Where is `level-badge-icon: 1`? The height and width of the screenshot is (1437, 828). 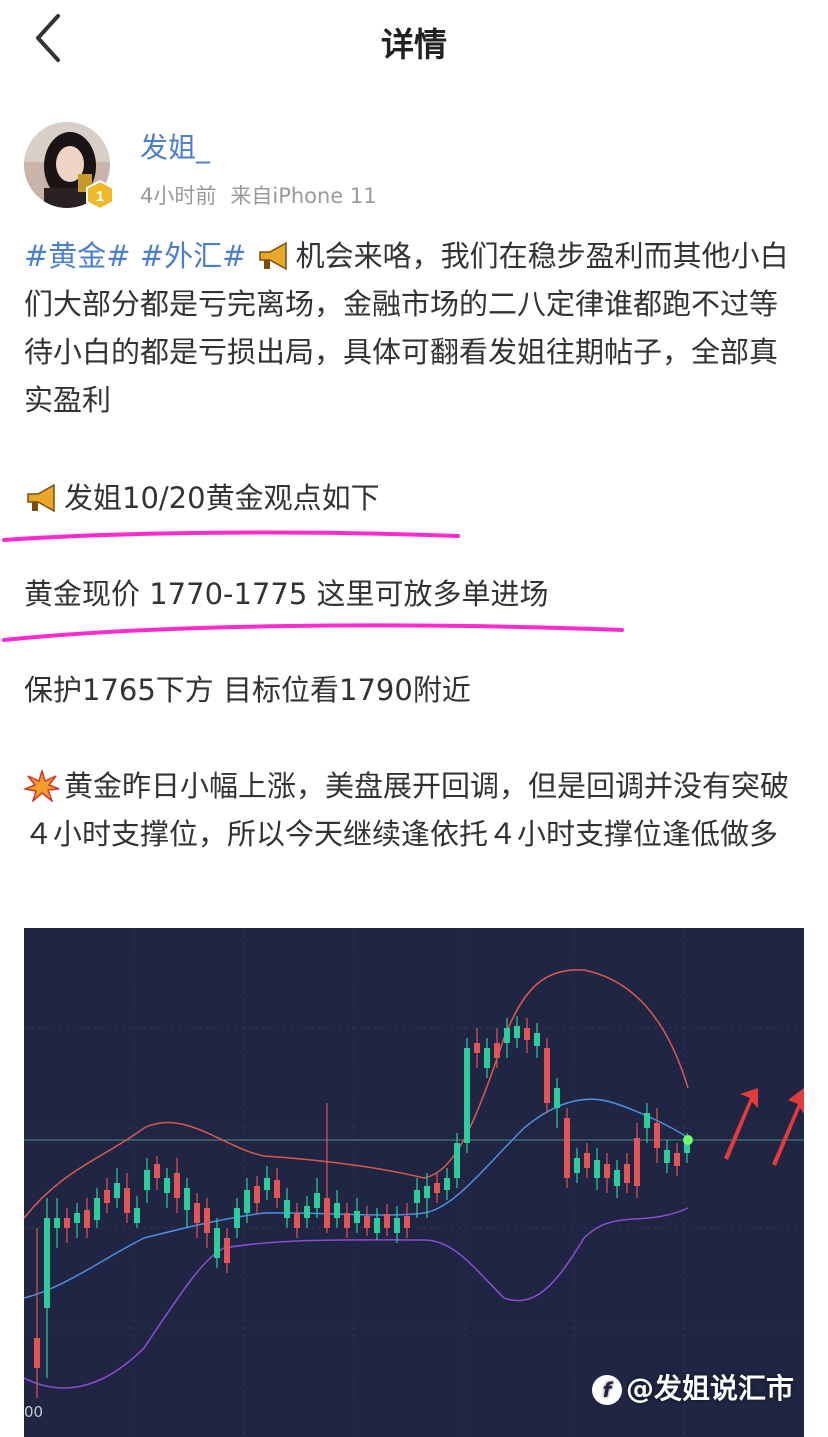 level-badge-icon: 1 is located at coordinates (100, 195).